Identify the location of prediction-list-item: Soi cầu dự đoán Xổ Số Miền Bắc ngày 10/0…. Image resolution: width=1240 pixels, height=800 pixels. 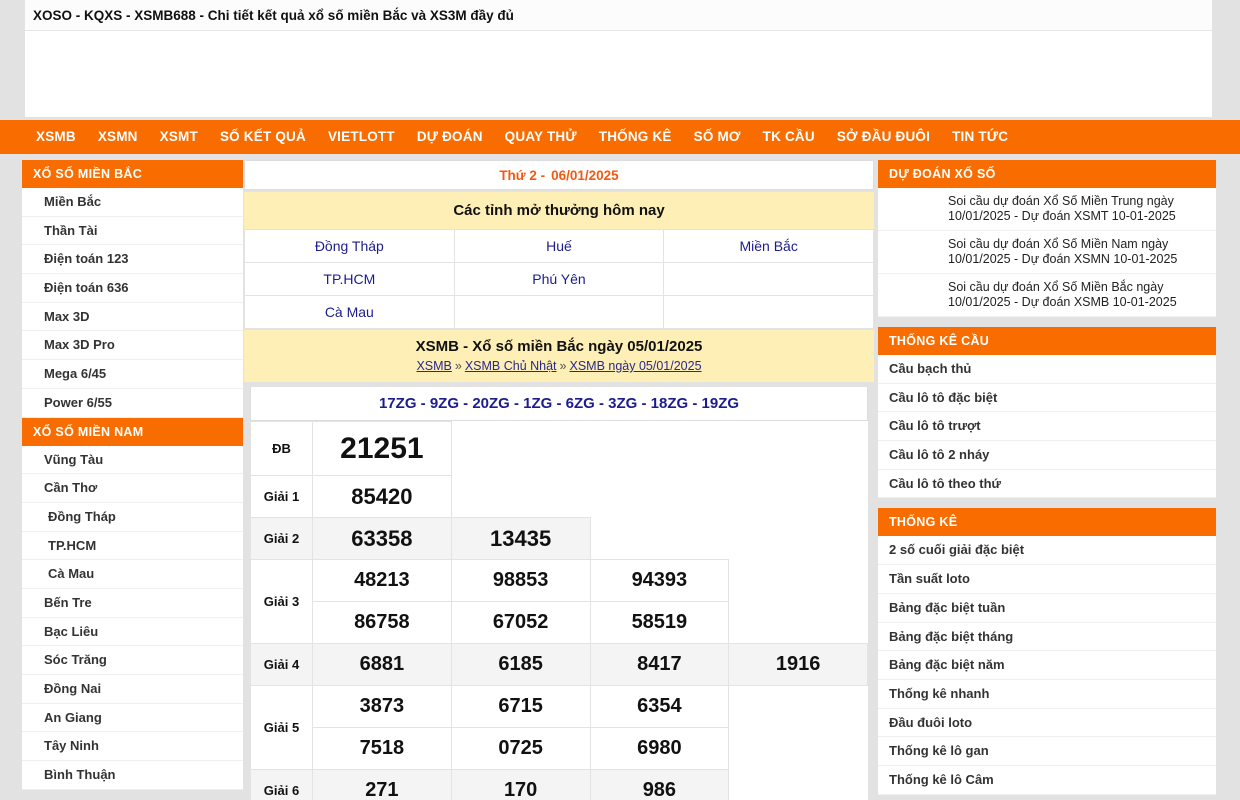
(1047, 295).